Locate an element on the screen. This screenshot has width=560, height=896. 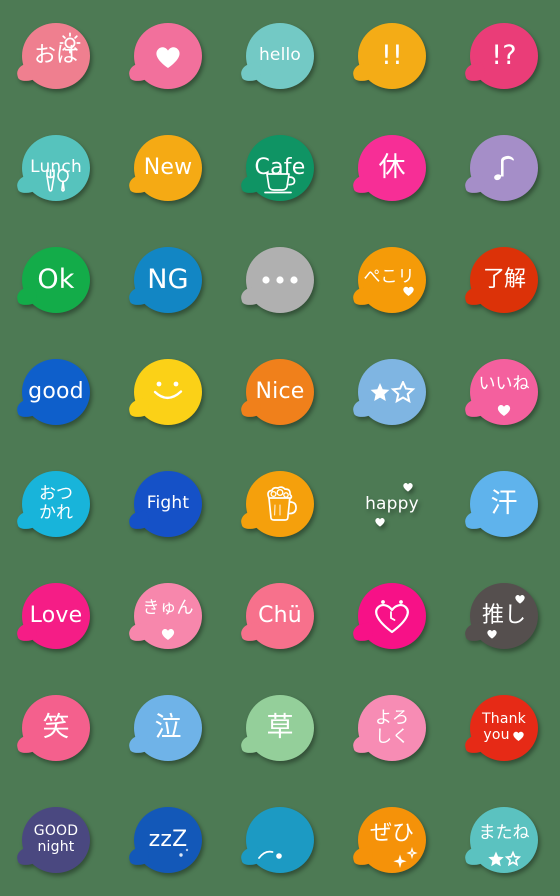
sticker-bubble-iine: いいね is located at coordinates (504, 392).